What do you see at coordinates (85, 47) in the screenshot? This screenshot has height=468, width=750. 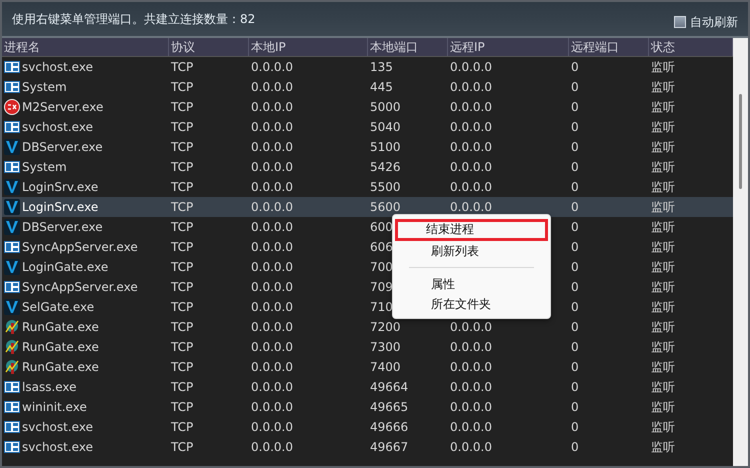 I see `column-header: 进程名` at bounding box center [85, 47].